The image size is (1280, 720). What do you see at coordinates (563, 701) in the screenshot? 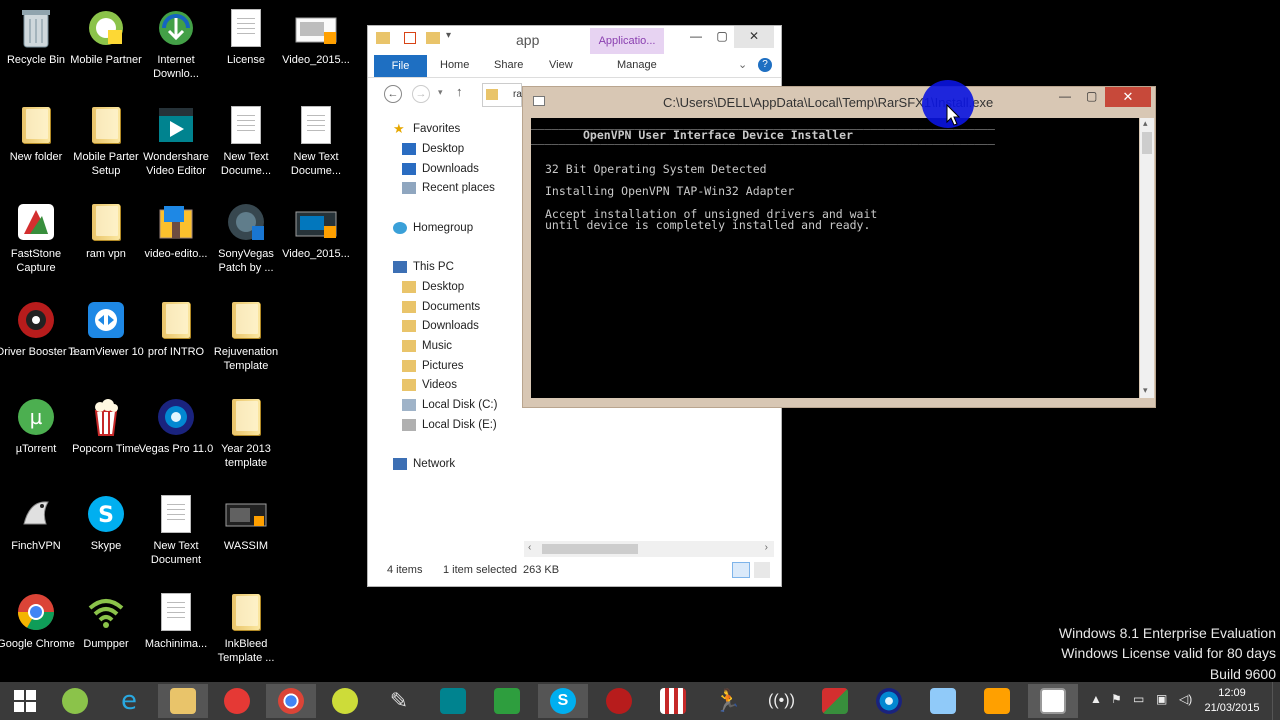
I see `taskbar-skype: S` at bounding box center [563, 701].